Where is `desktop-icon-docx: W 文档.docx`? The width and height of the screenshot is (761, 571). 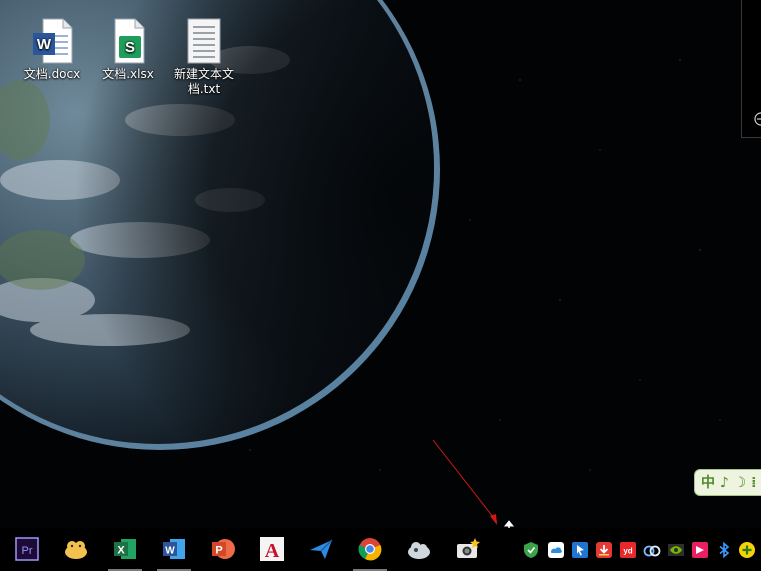 desktop-icon-docx: W 文档.docx is located at coordinates (52, 50).